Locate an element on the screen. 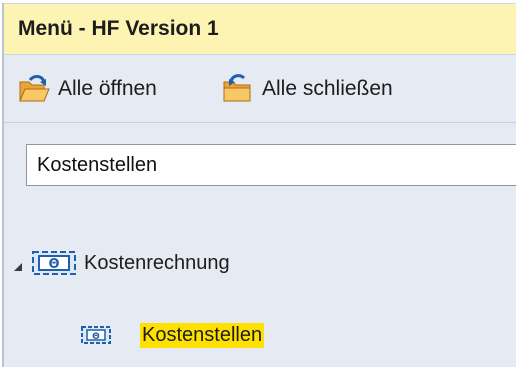 The image size is (516, 370). tree-node-label: Kostenrechnung is located at coordinates (157, 262).